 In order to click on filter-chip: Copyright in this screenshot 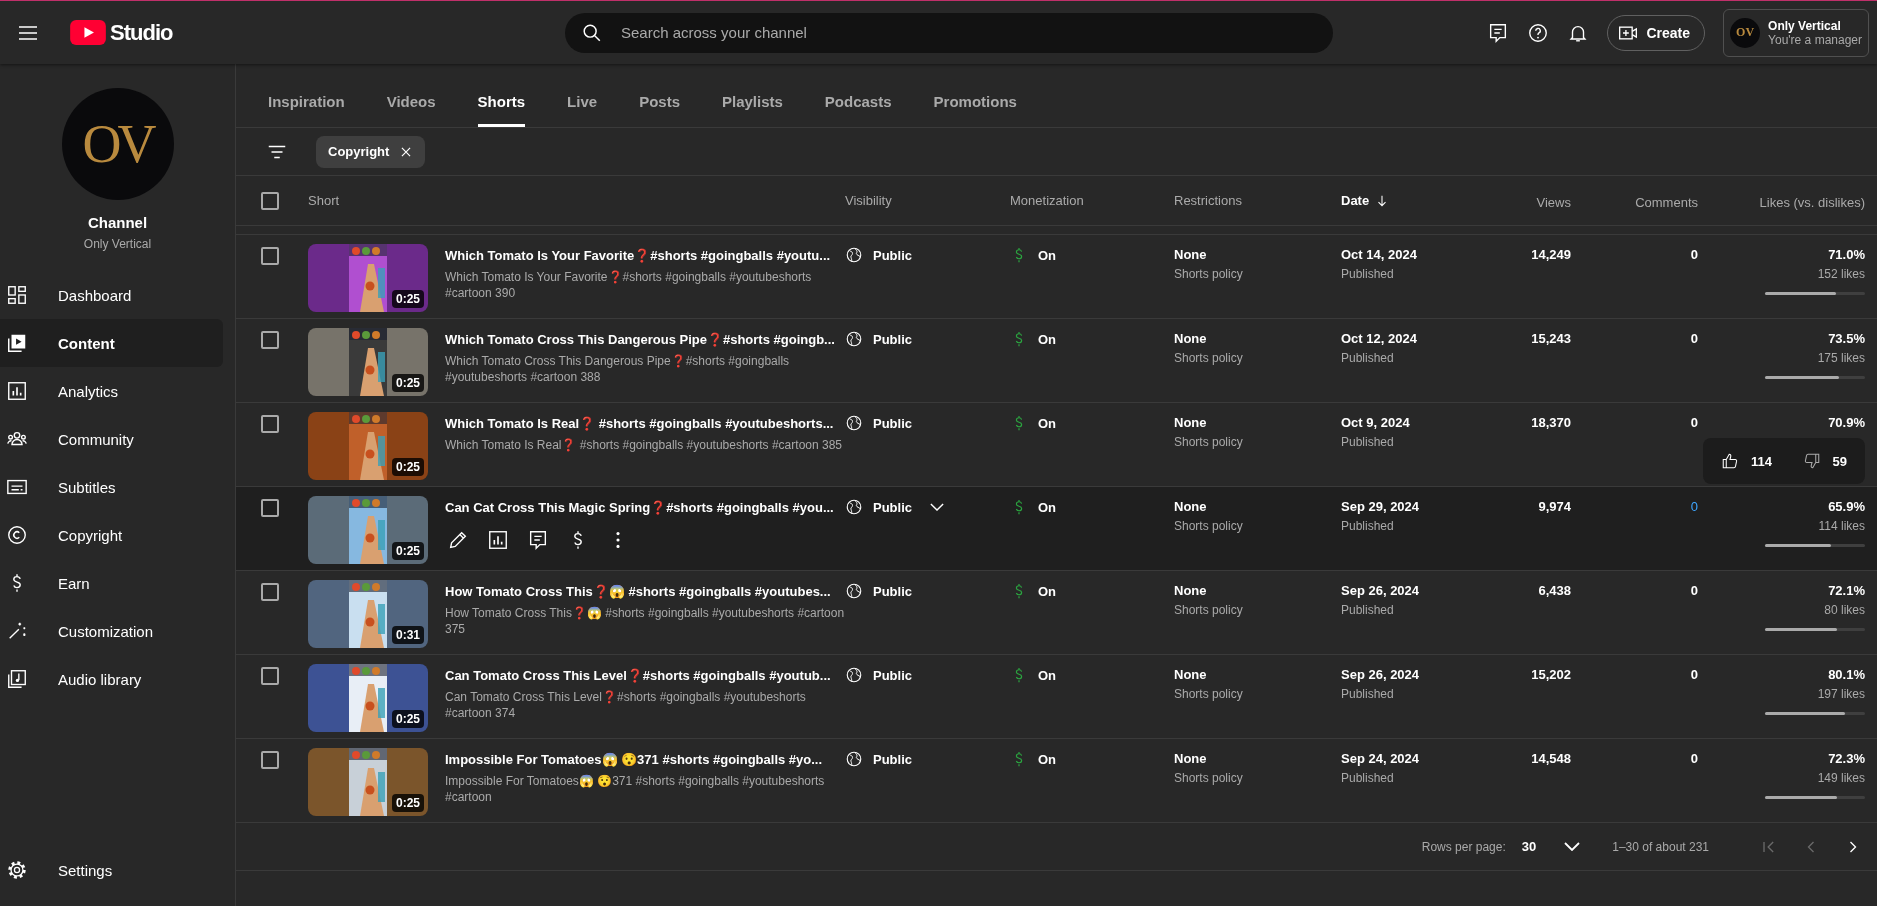, I will do `click(371, 151)`.